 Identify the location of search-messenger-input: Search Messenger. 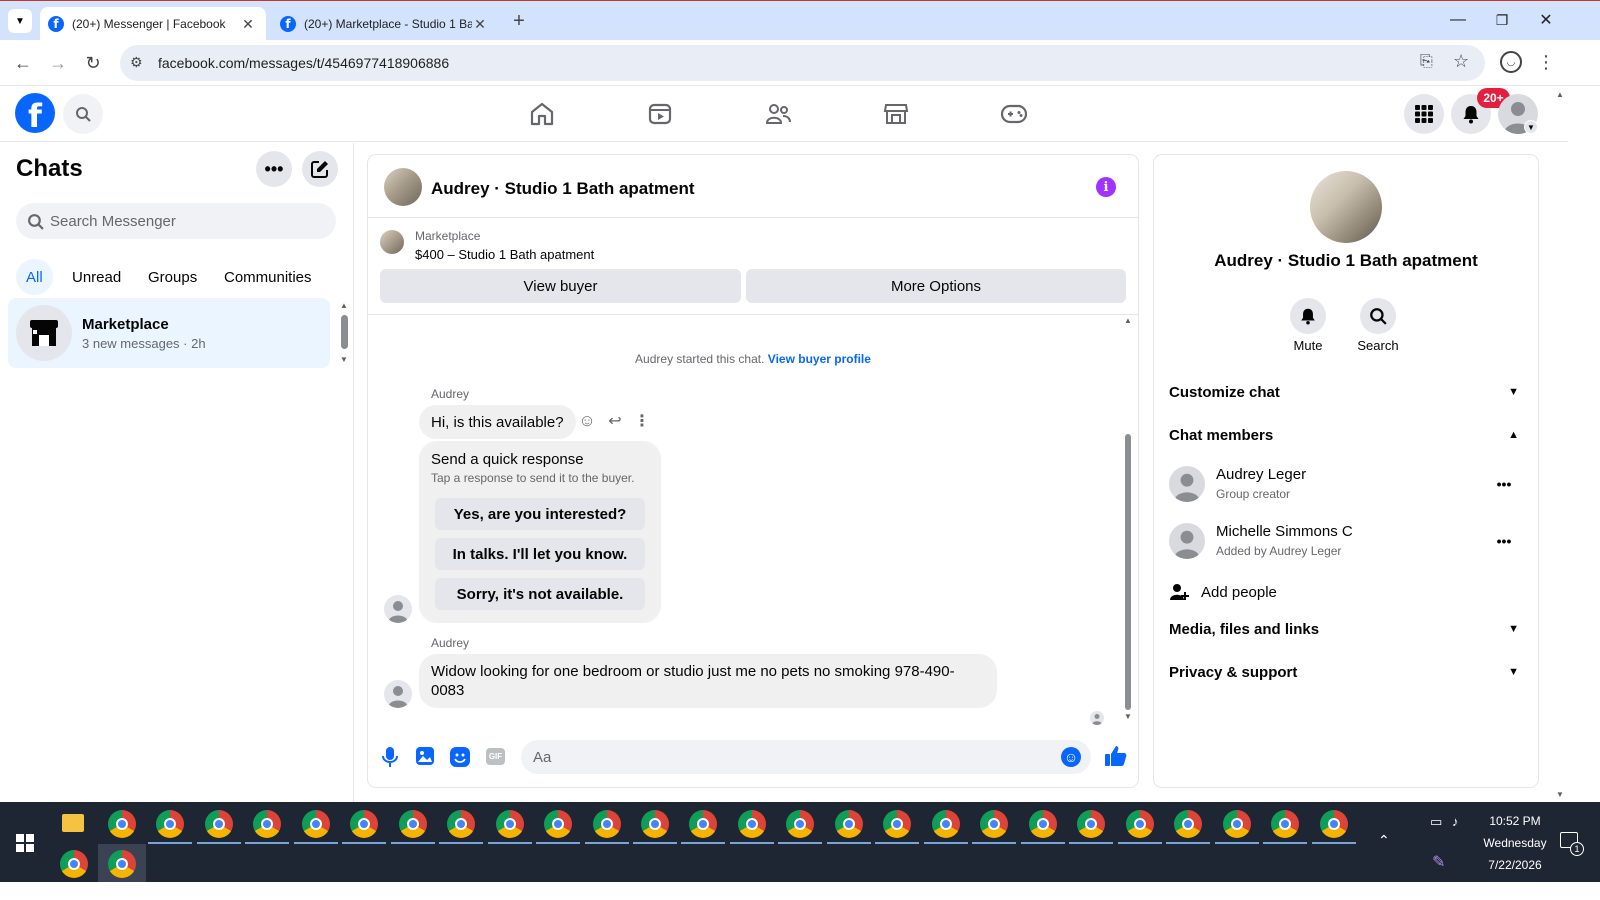
(176, 221).